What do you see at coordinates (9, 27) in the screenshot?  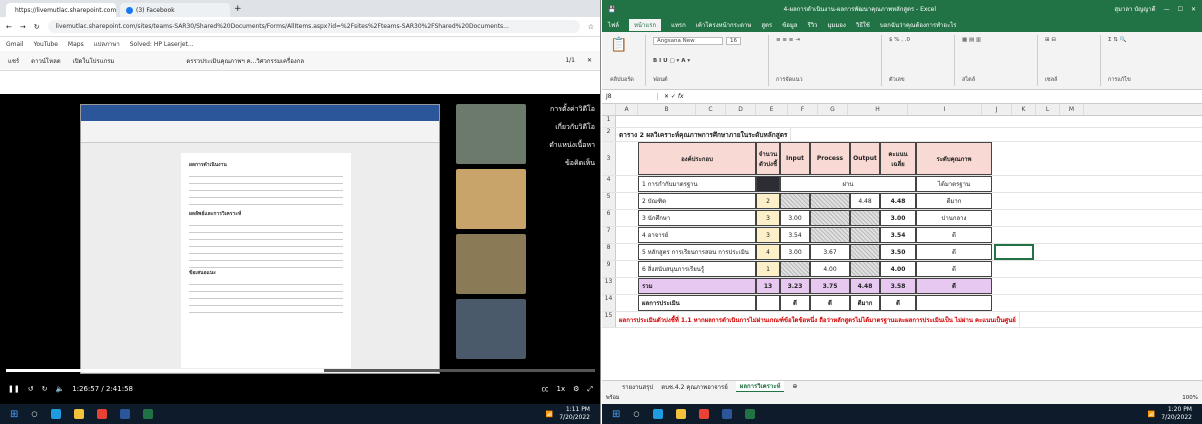 I see `back-icon: ←` at bounding box center [9, 27].